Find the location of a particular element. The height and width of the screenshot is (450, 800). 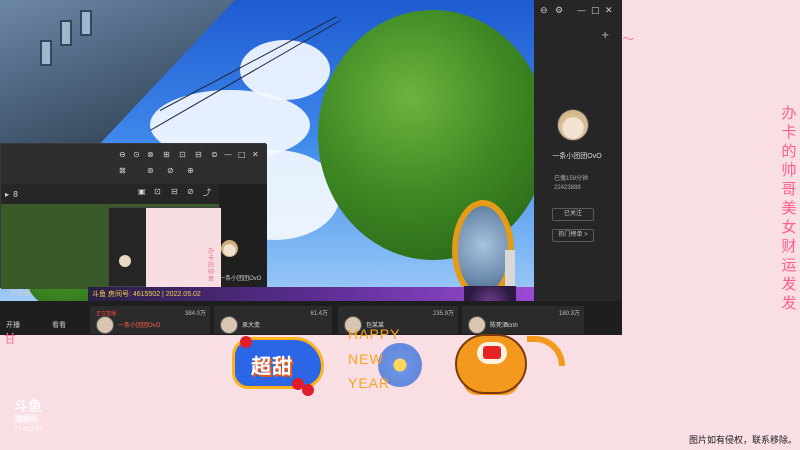

slogan-char: 卡 is located at coordinates (789, 132).